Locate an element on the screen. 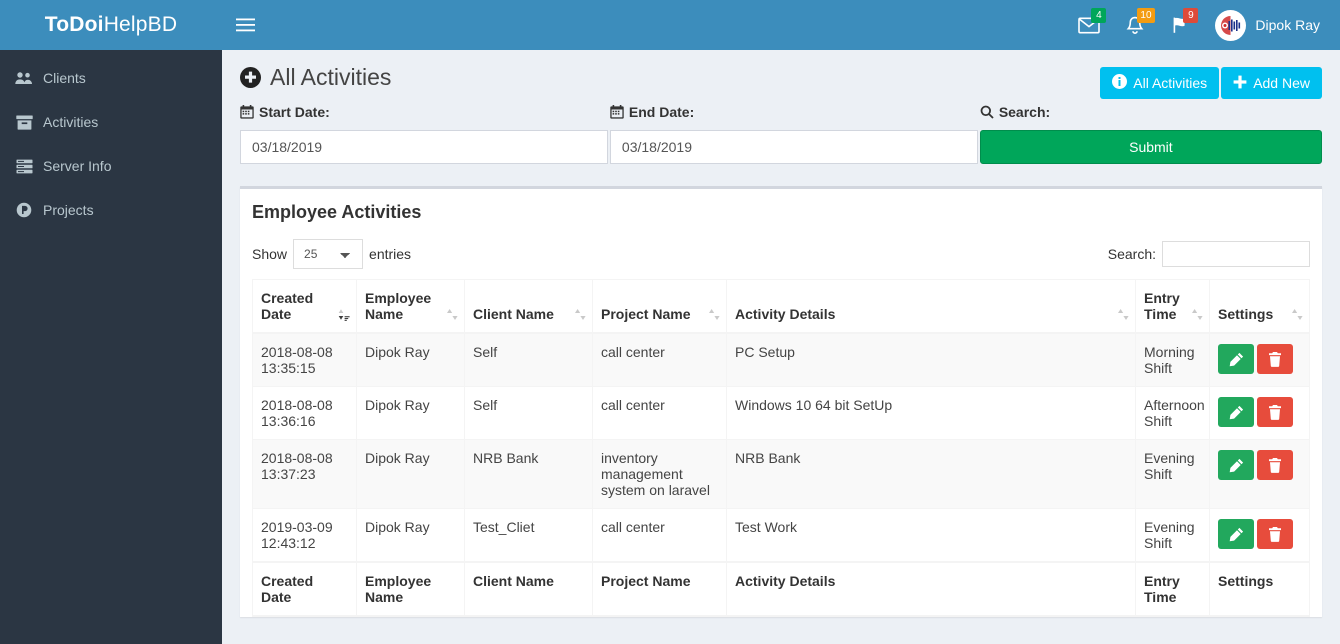  tf-created-date: Created Date is located at coordinates (304, 589).